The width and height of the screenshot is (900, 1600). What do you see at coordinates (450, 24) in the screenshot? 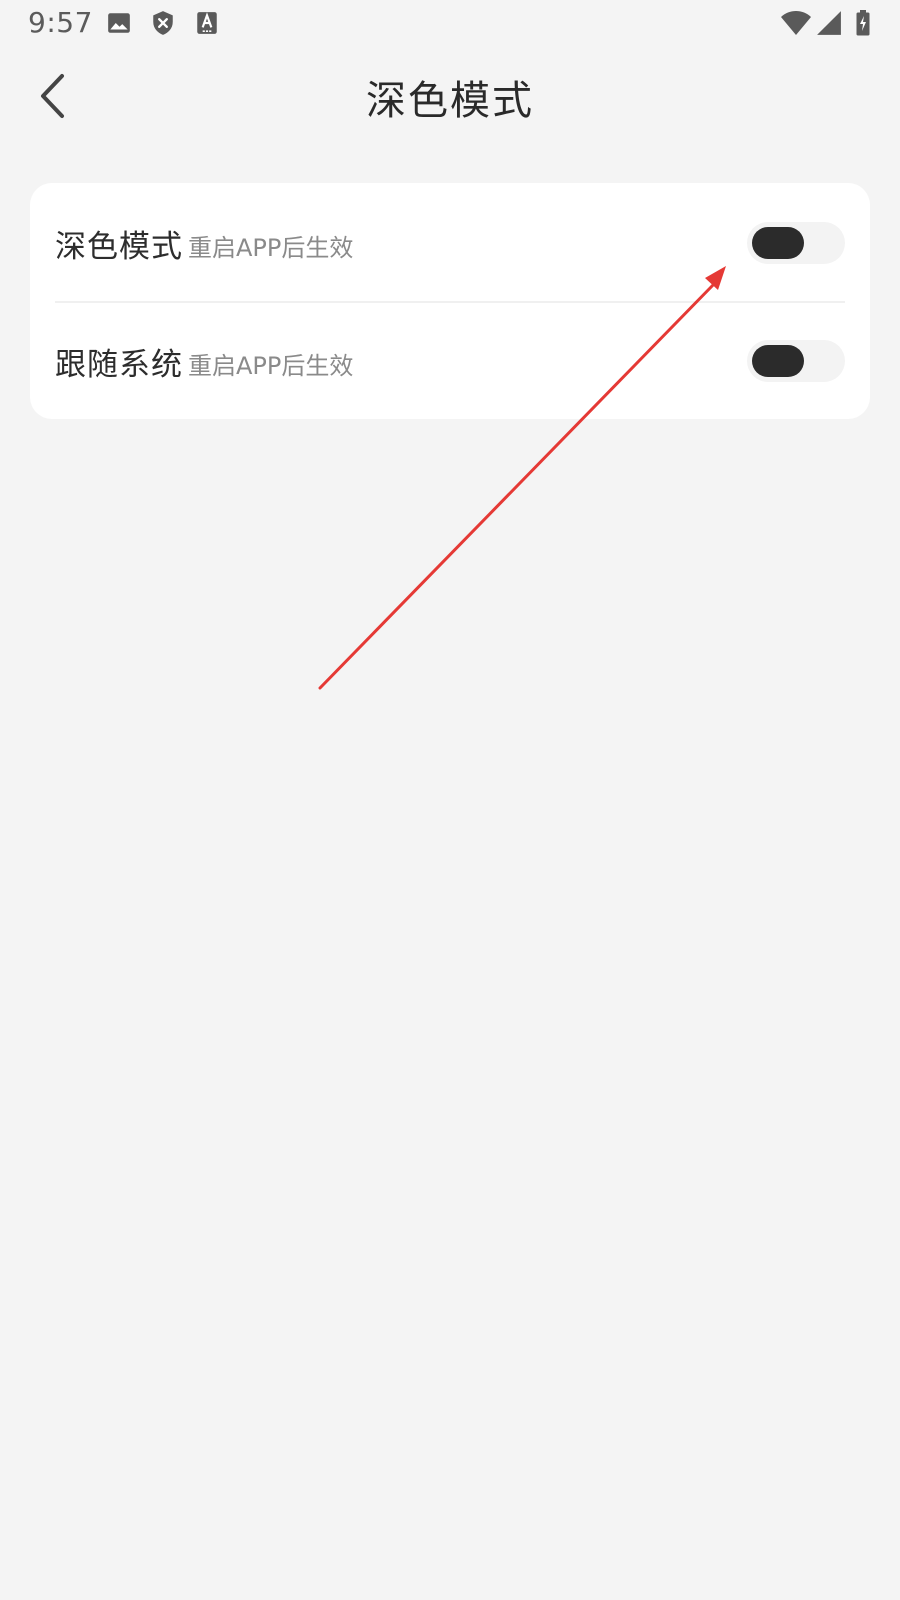
I see `status-bar: 9:57` at bounding box center [450, 24].